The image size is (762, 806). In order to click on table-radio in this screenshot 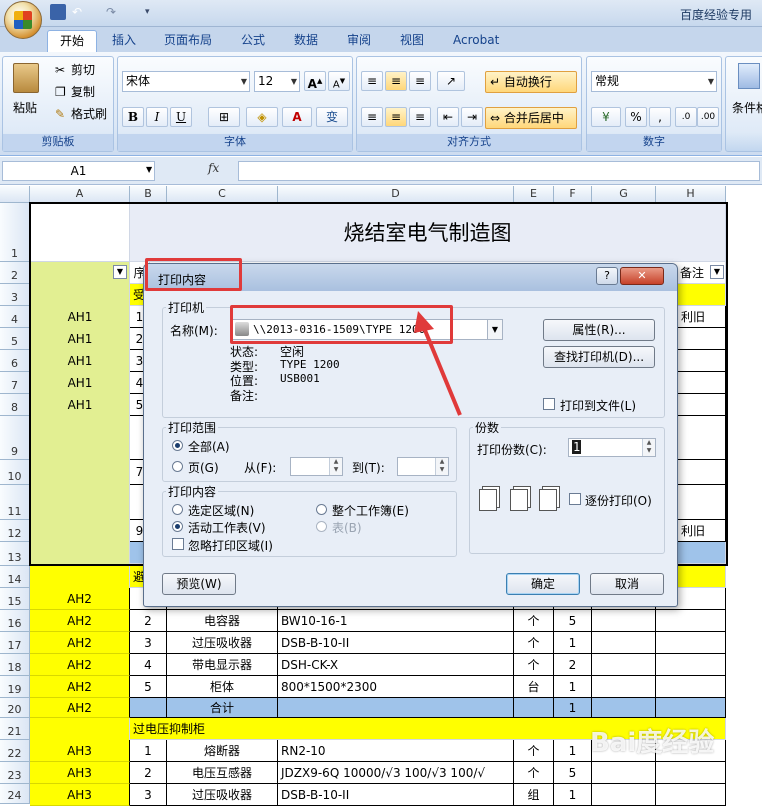, I will do `click(321, 526)`.